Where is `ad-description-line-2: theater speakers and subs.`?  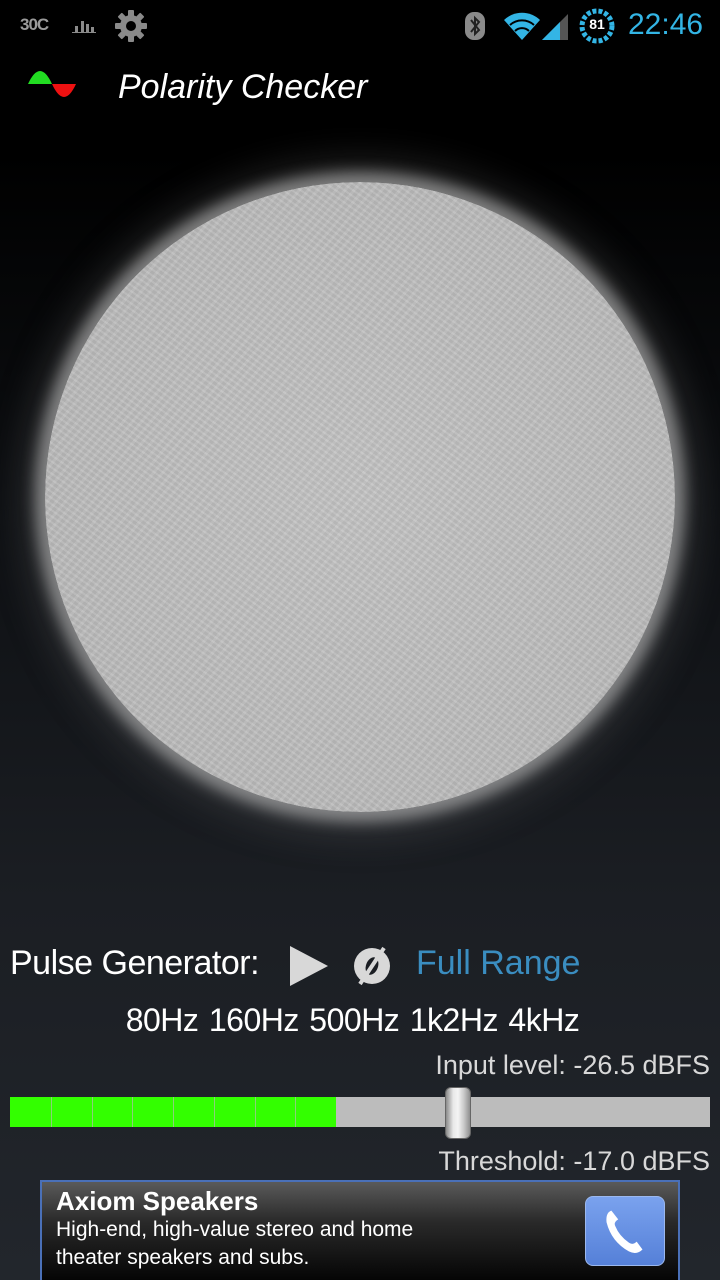
ad-description-line-2: theater speakers and subs. is located at coordinates (183, 1257).